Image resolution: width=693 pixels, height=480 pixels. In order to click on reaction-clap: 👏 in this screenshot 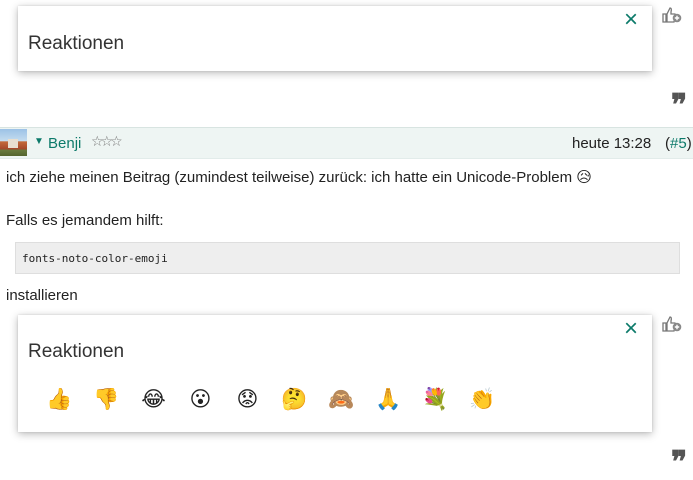, I will do `click(482, 399)`.